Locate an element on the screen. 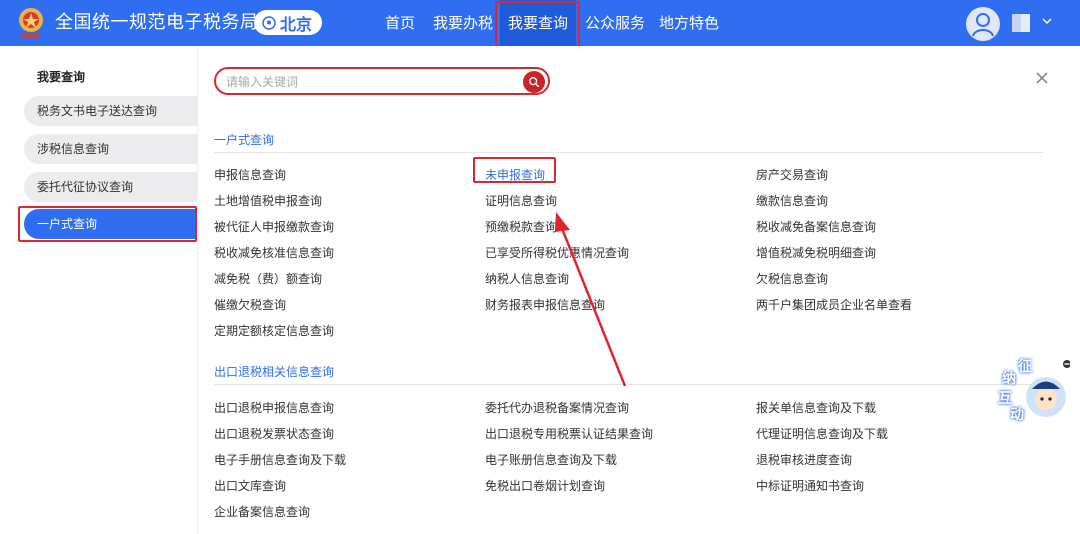  city-label: 北京 is located at coordinates (296, 24).